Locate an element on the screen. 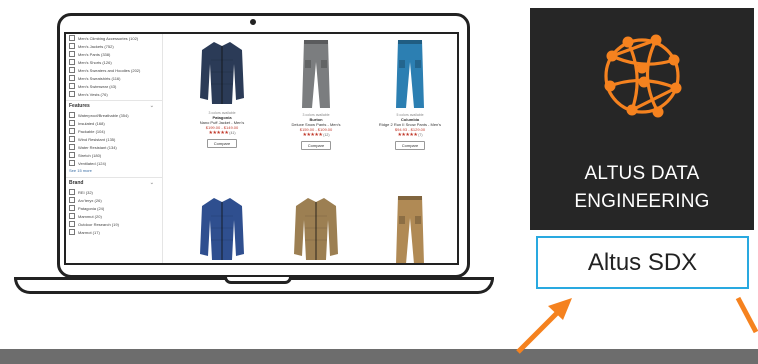 The image size is (758, 364). arrow-icons is located at coordinates (637, 325).